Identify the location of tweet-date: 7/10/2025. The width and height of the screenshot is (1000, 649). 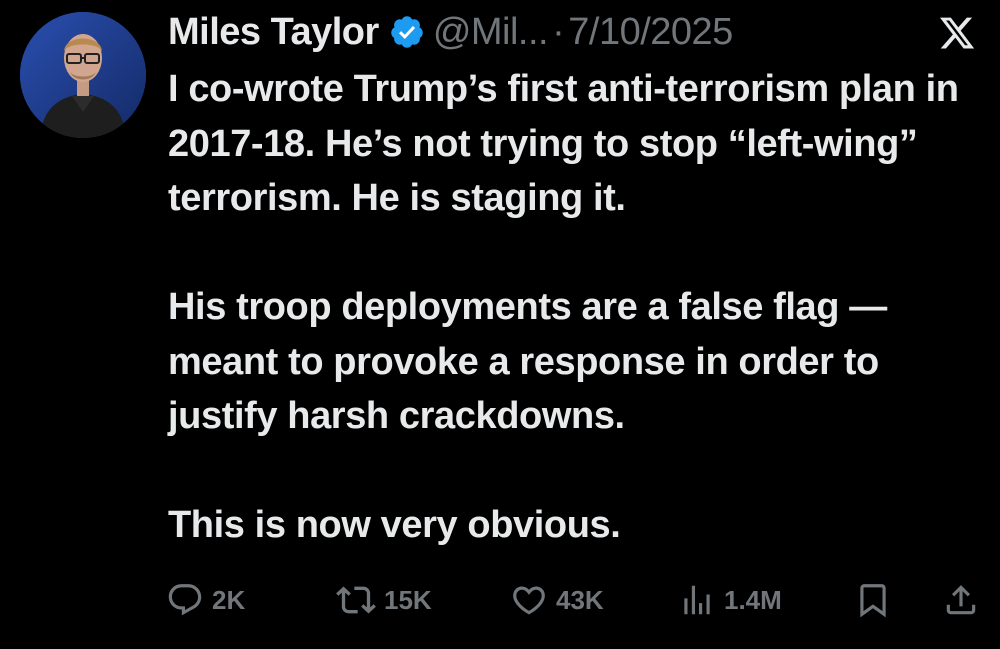
(650, 32).